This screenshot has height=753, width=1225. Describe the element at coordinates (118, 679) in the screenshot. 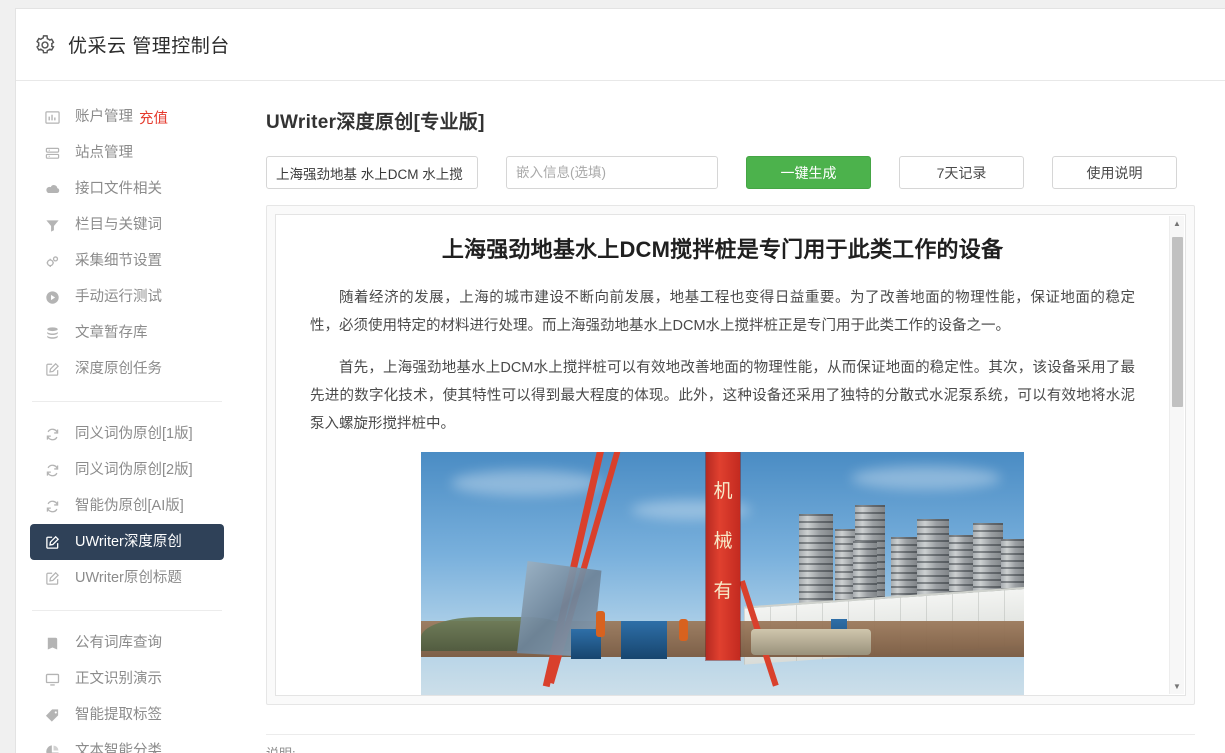

I see `sidebar-item-label: 正文识别演示` at that location.